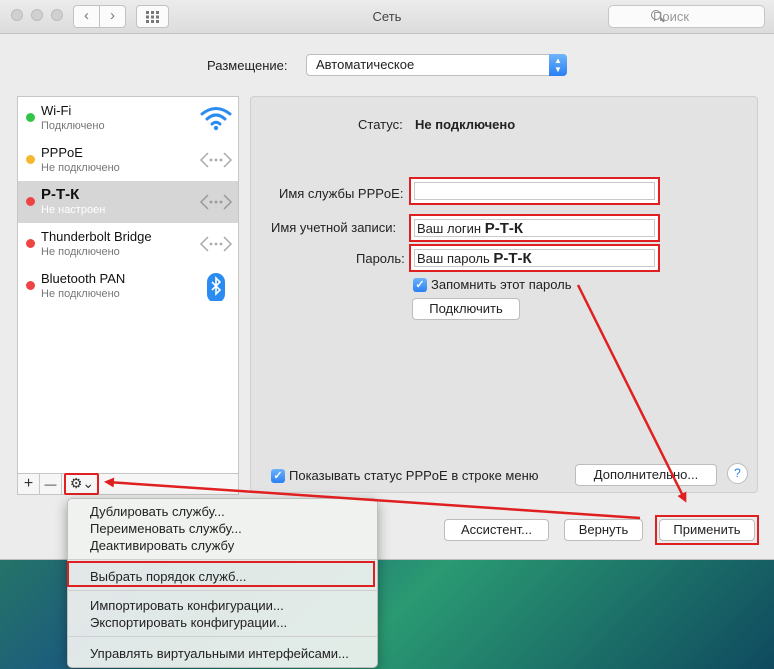 The height and width of the screenshot is (669, 774). Describe the element at coordinates (81, 484) in the screenshot. I see `gear-highlight-frame` at that location.